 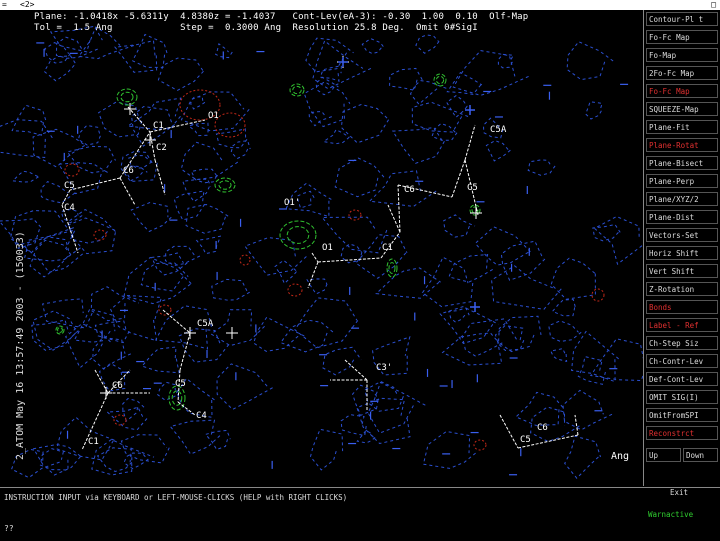 What do you see at coordinates (682, 127) in the screenshot?
I see `menu-item: Plane-Fit` at bounding box center [682, 127].